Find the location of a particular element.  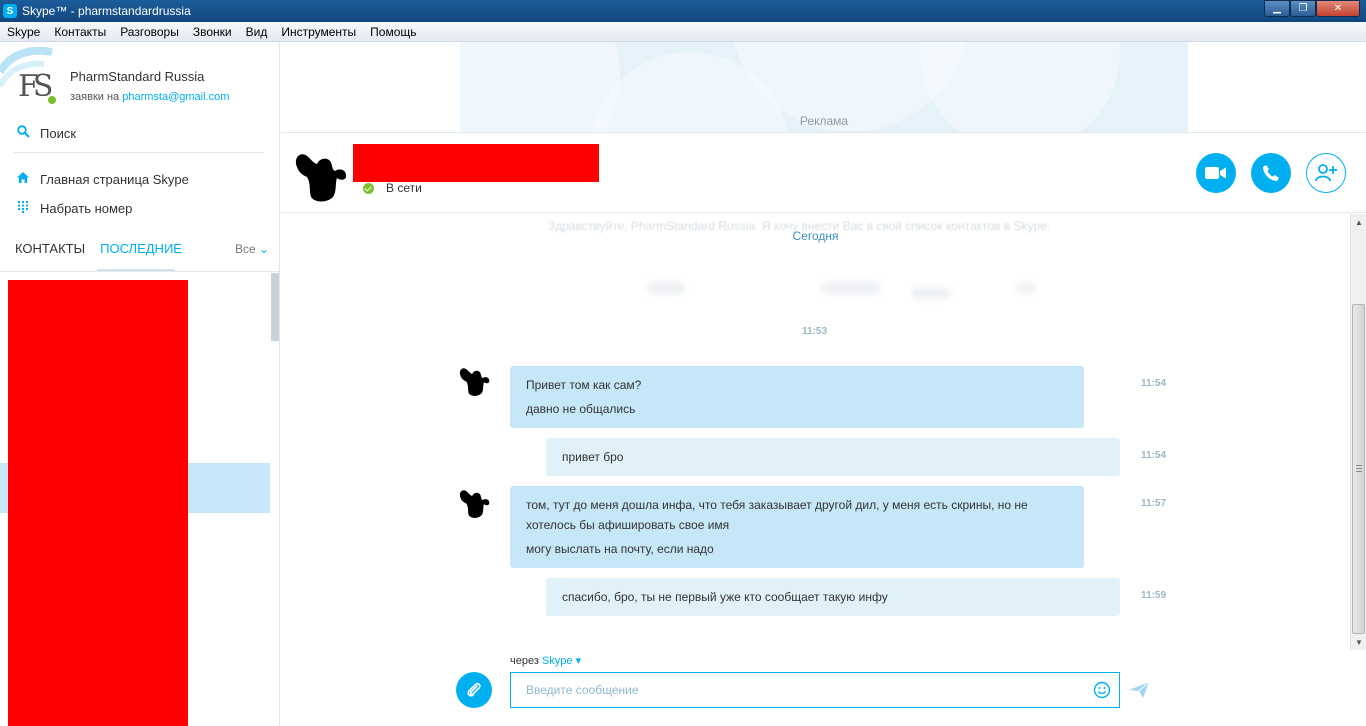

mood-prefix: заявки на is located at coordinates (95, 97).